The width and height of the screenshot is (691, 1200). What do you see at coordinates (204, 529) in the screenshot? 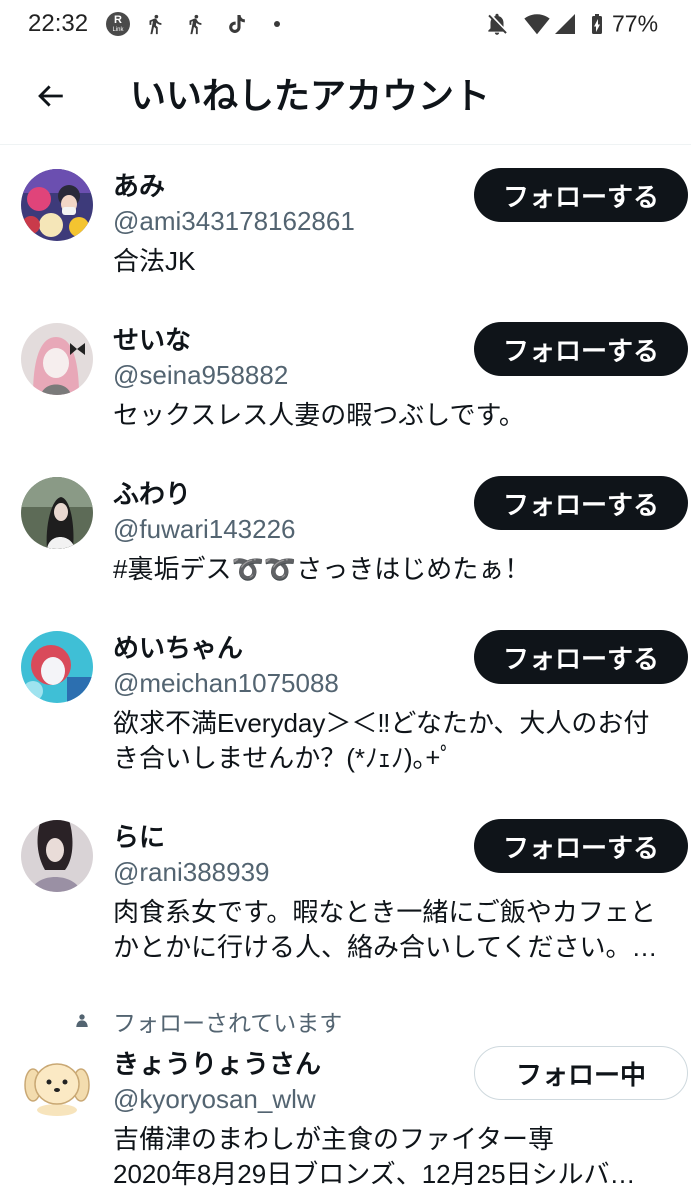
I see `user-handle: @fuwari143226` at bounding box center [204, 529].